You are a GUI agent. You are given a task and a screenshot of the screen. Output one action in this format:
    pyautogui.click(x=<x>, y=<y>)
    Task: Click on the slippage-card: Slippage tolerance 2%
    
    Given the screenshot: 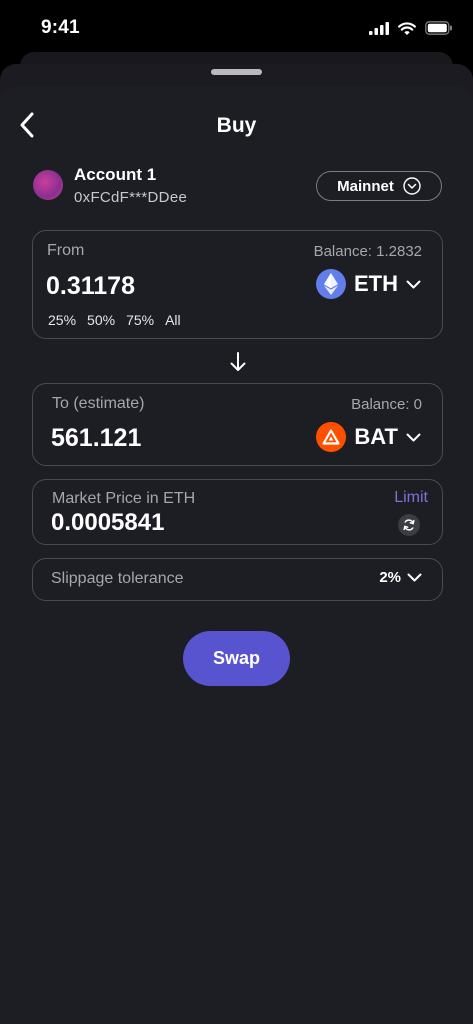 What is the action you would take?
    pyautogui.click(x=237, y=579)
    